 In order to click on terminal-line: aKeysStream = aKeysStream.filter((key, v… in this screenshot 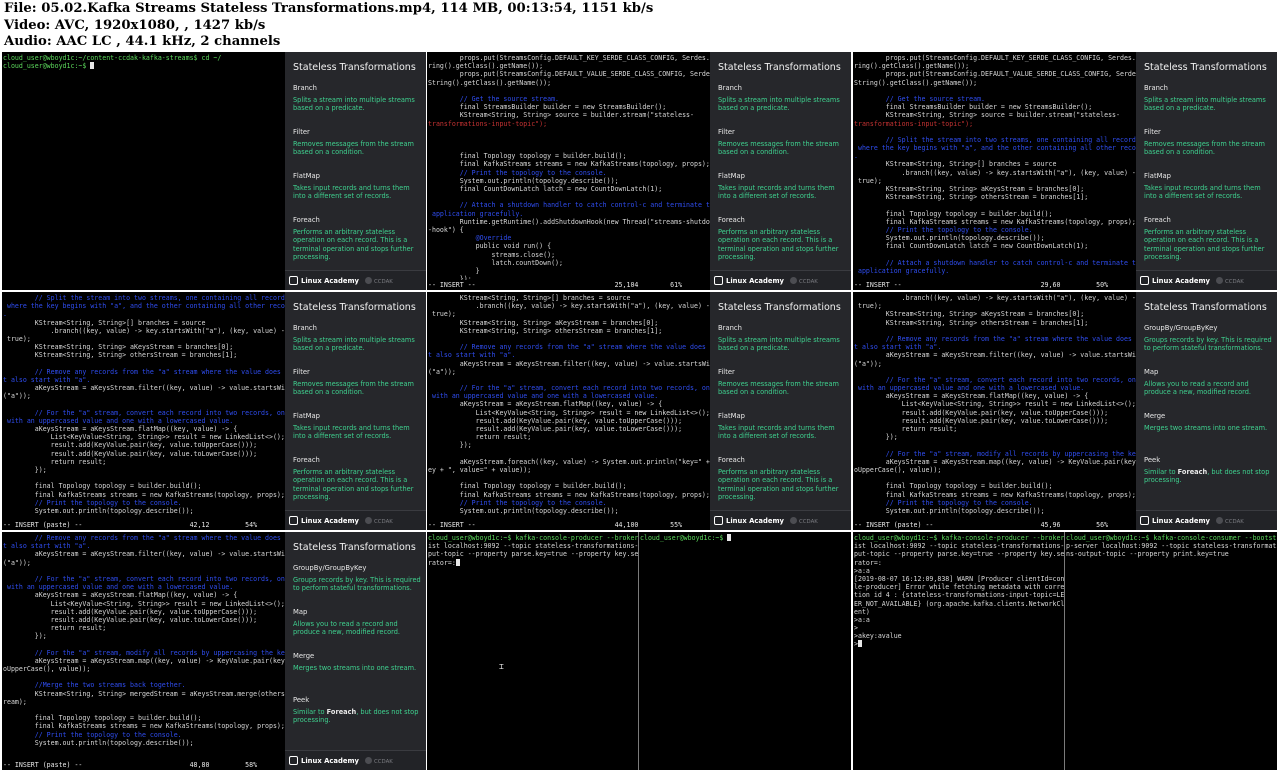, I will do `click(144, 554)`.